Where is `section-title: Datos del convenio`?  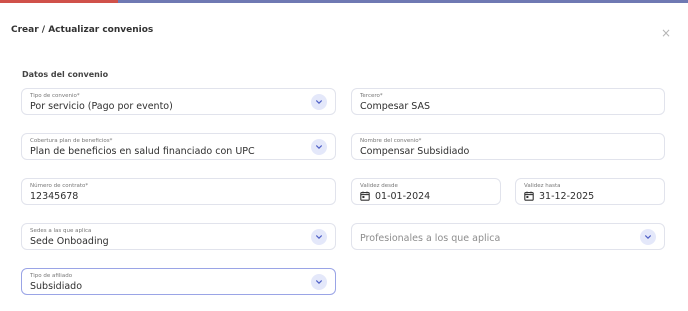 section-title: Datos del convenio is located at coordinates (65, 74).